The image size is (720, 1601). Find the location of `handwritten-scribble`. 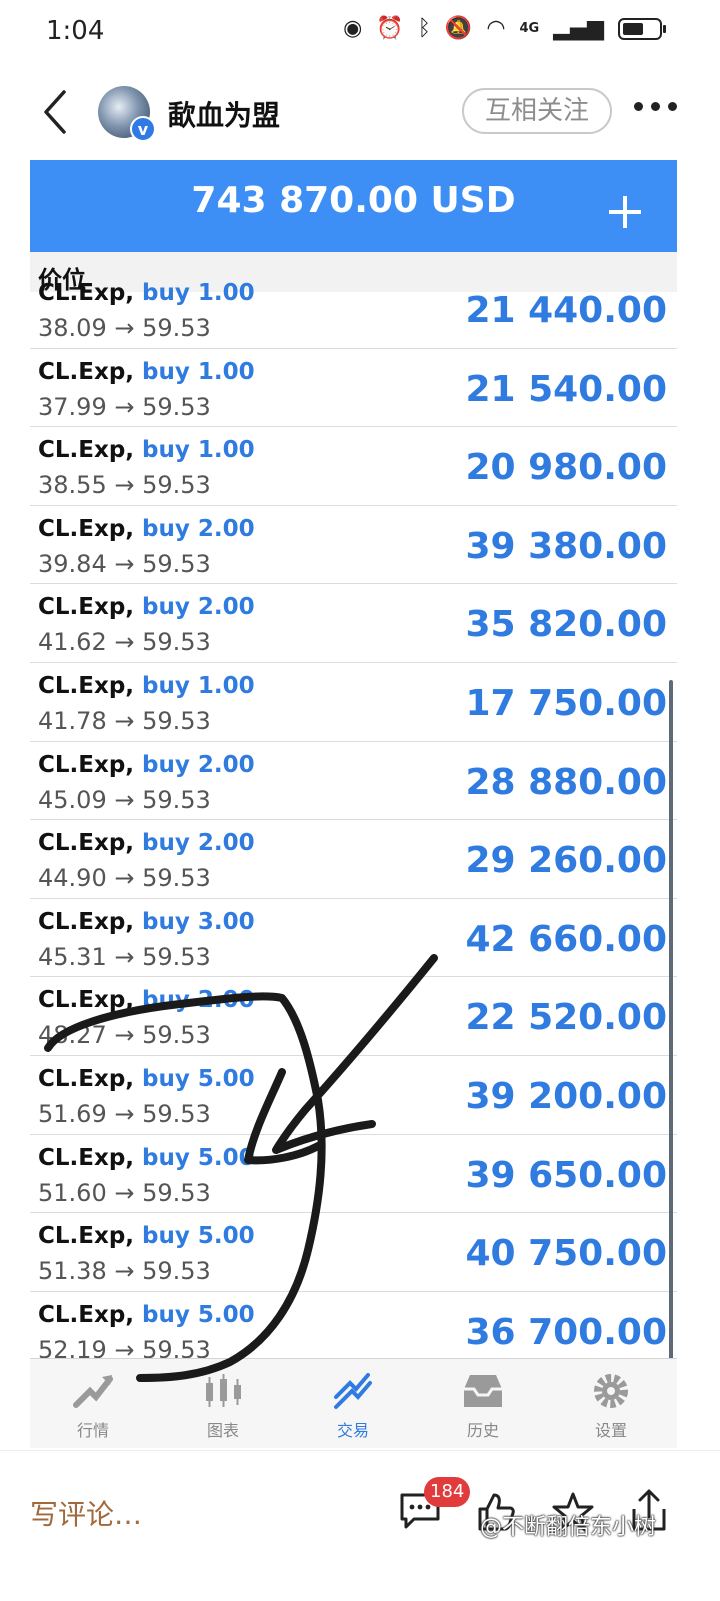

handwritten-scribble is located at coordinates (241, 1168).